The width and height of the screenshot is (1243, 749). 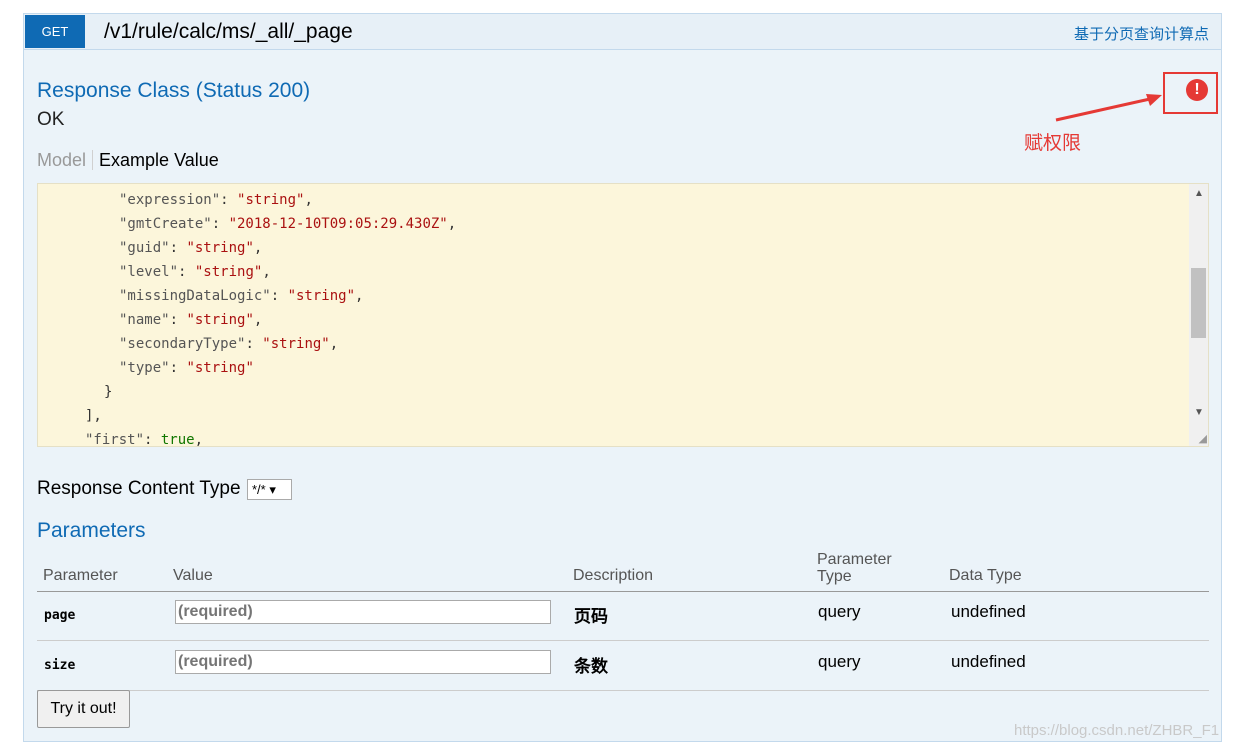 I want to click on json-line: "first": true,, so click(x=144, y=439).